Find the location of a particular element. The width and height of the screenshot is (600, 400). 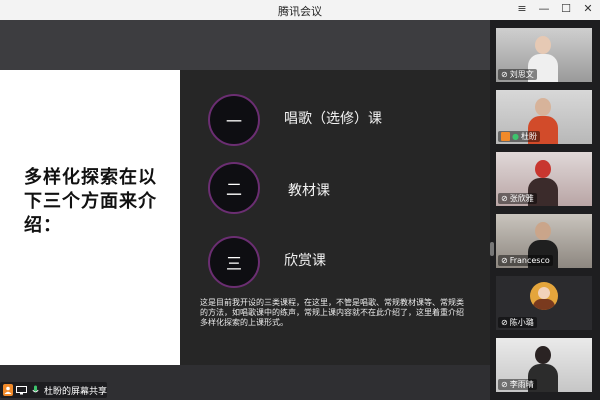

participant-video-tile: ⊘ Francesco is located at coordinates (544, 241).